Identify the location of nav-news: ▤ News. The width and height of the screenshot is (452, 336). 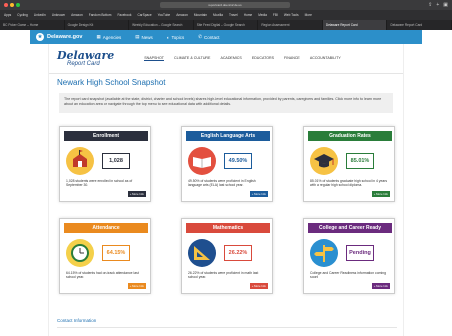
(144, 37).